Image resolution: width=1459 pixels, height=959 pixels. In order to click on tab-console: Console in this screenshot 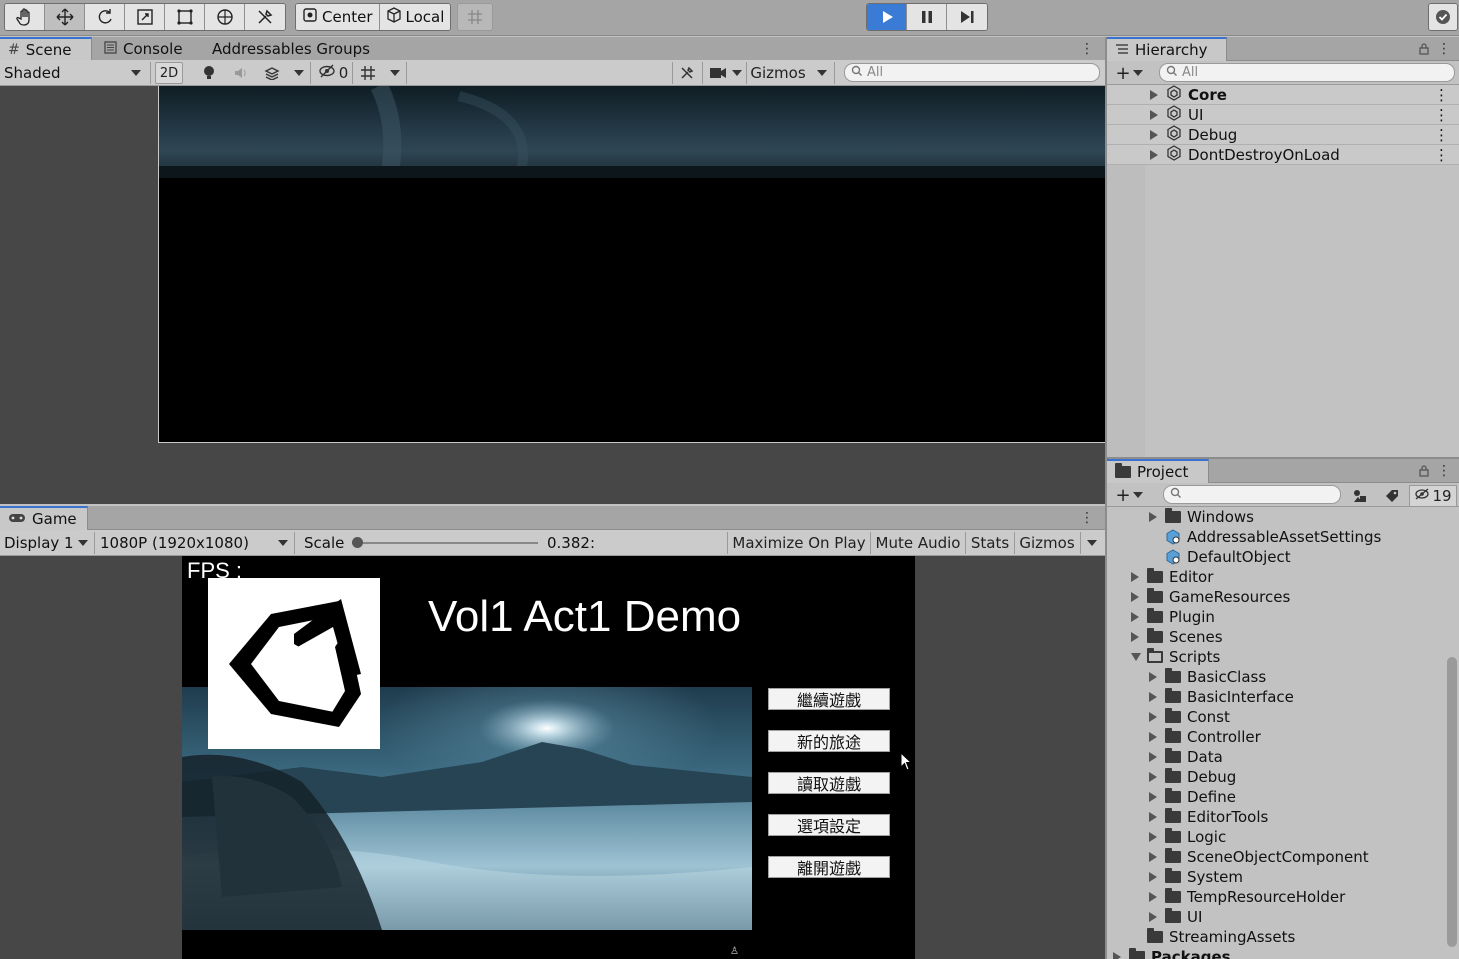, I will do `click(143, 49)`.